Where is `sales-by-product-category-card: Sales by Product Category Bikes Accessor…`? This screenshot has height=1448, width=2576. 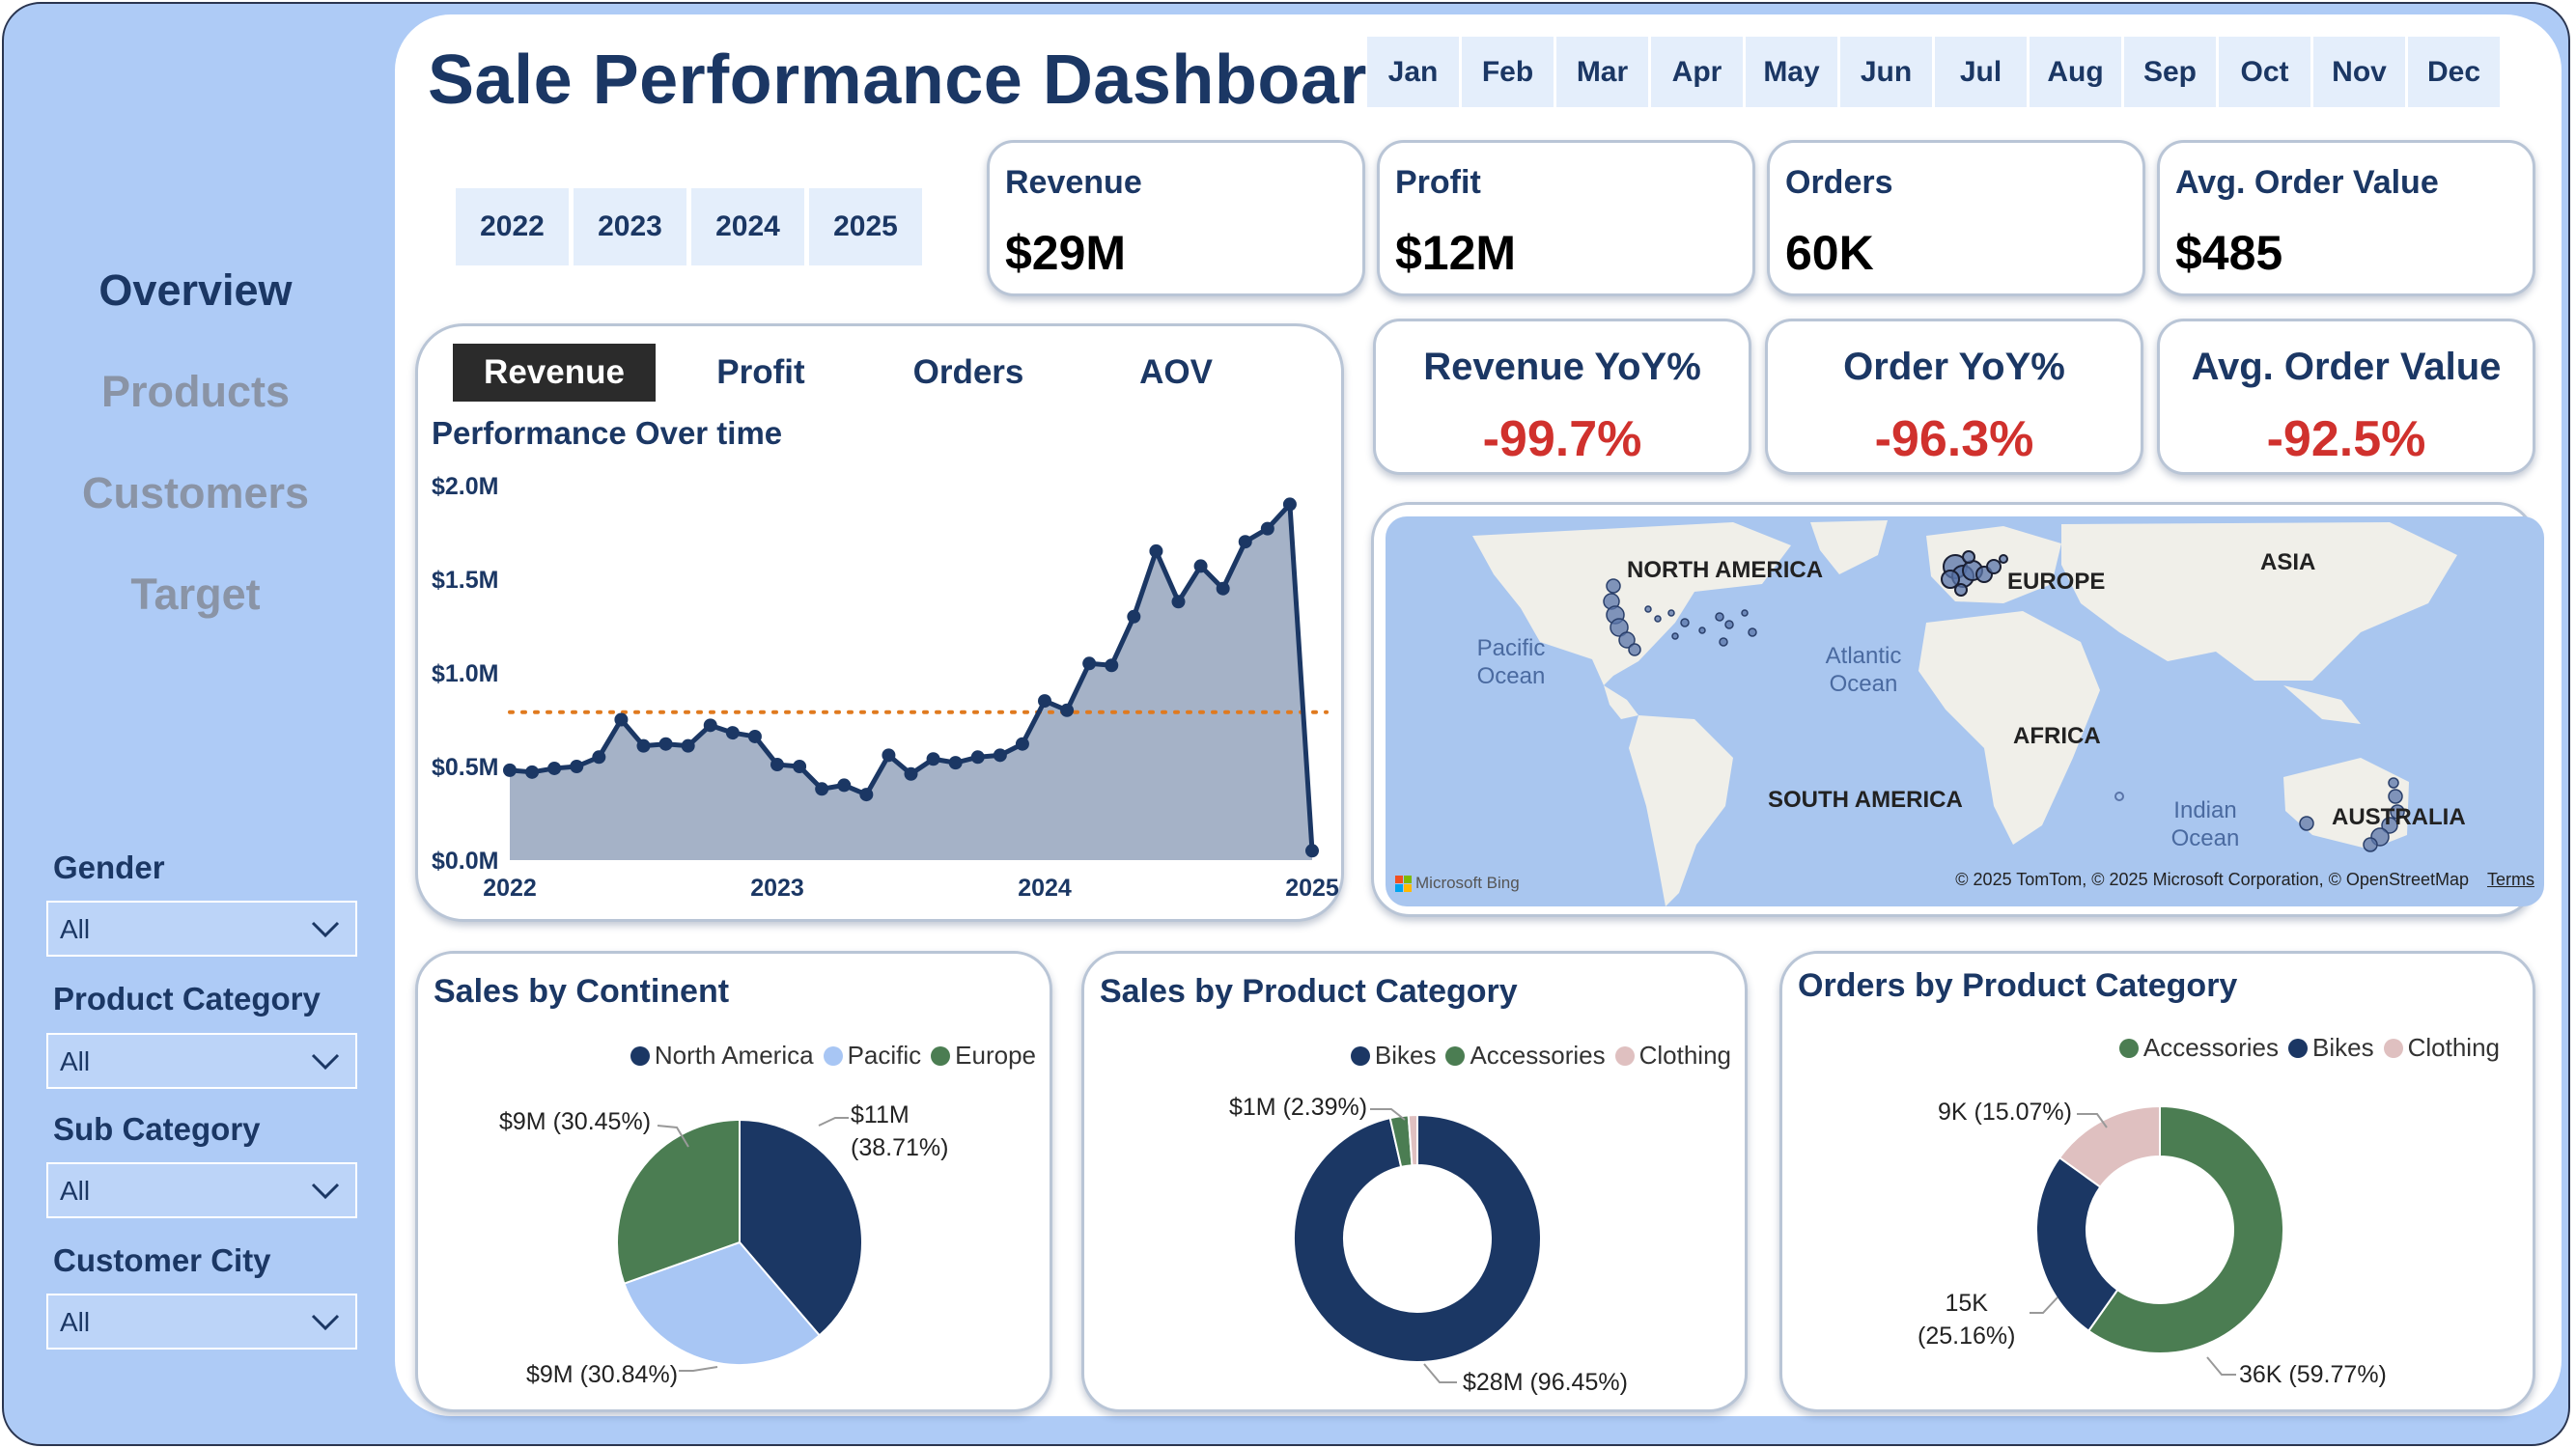 sales-by-product-category-card: Sales by Product Category Bikes Accessor… is located at coordinates (1415, 1181).